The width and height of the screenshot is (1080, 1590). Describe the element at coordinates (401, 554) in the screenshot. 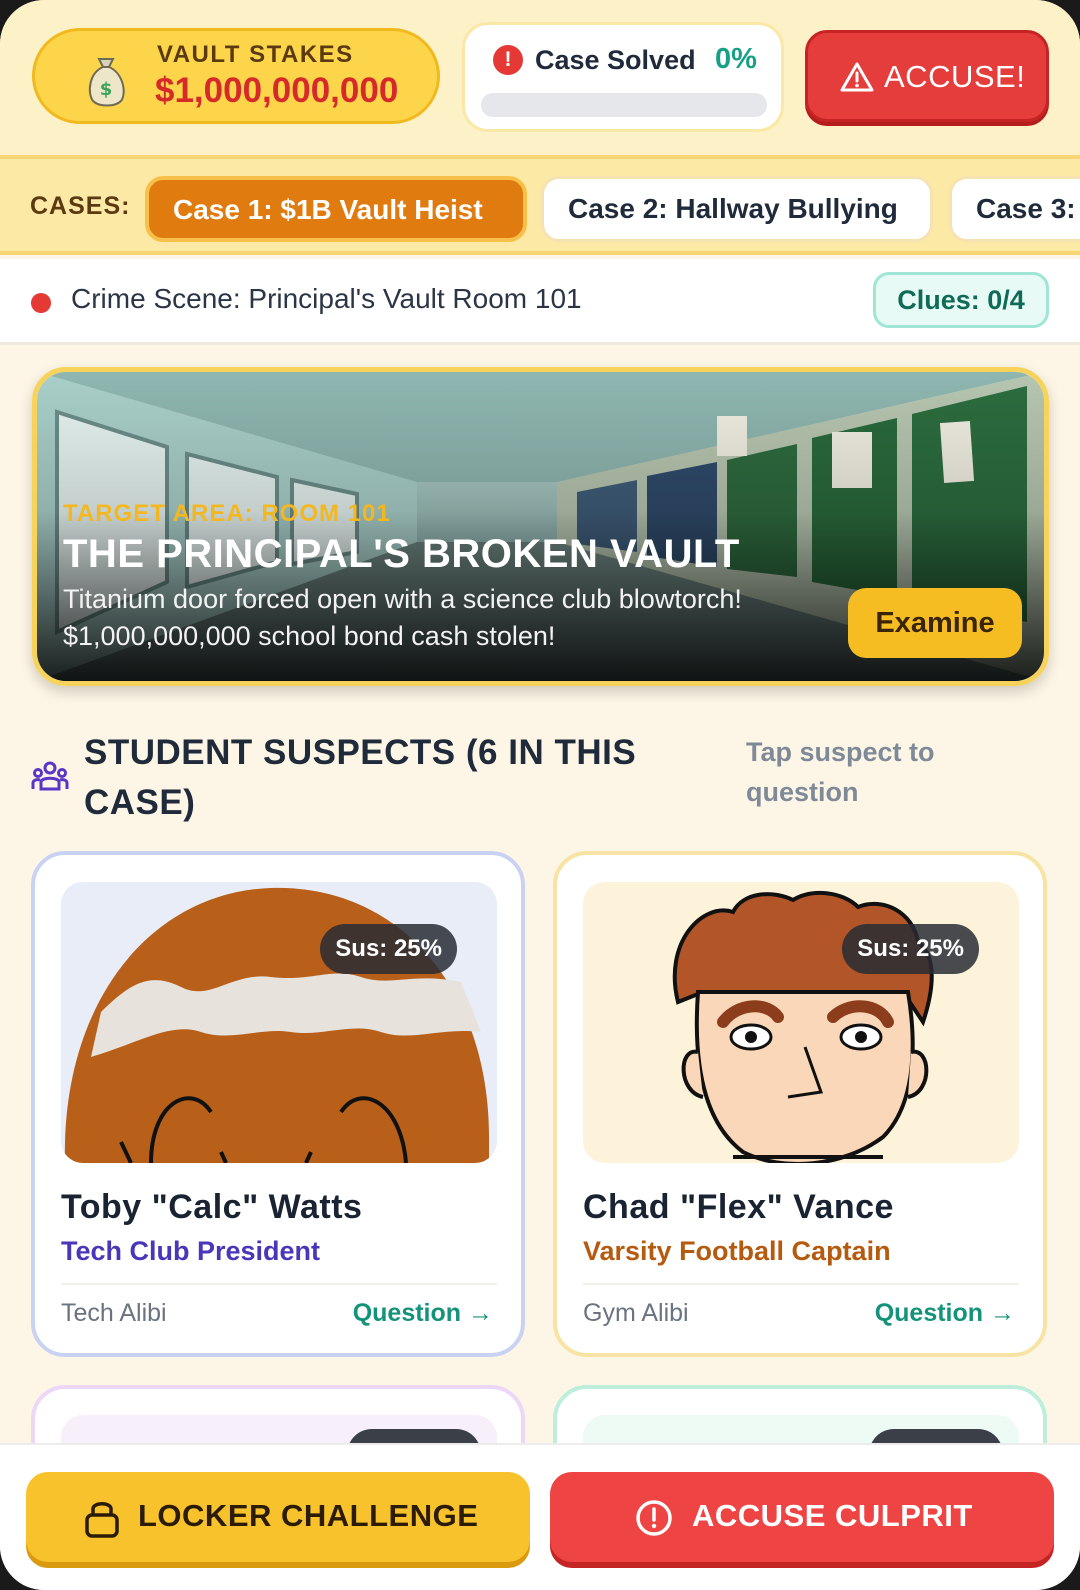

I see `hero-title: THE PRINCIPAL'S BROKEN VAULT` at that location.